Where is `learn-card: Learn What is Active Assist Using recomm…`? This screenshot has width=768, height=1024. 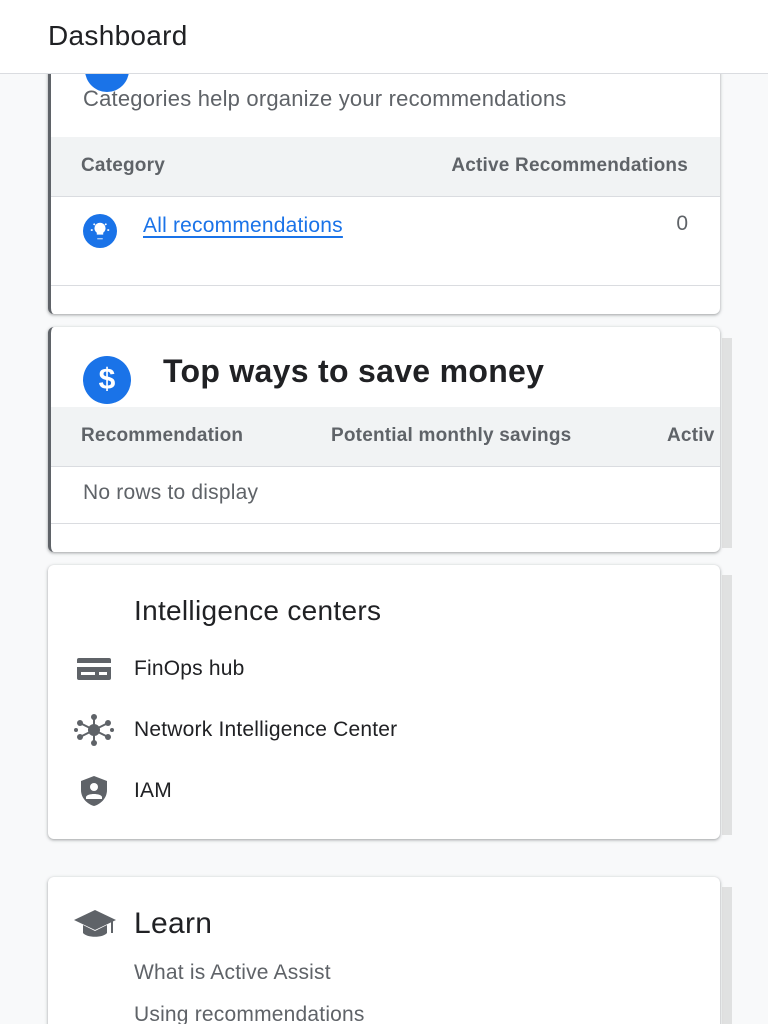
learn-card: Learn What is Active Assist Using recomm… is located at coordinates (384, 950).